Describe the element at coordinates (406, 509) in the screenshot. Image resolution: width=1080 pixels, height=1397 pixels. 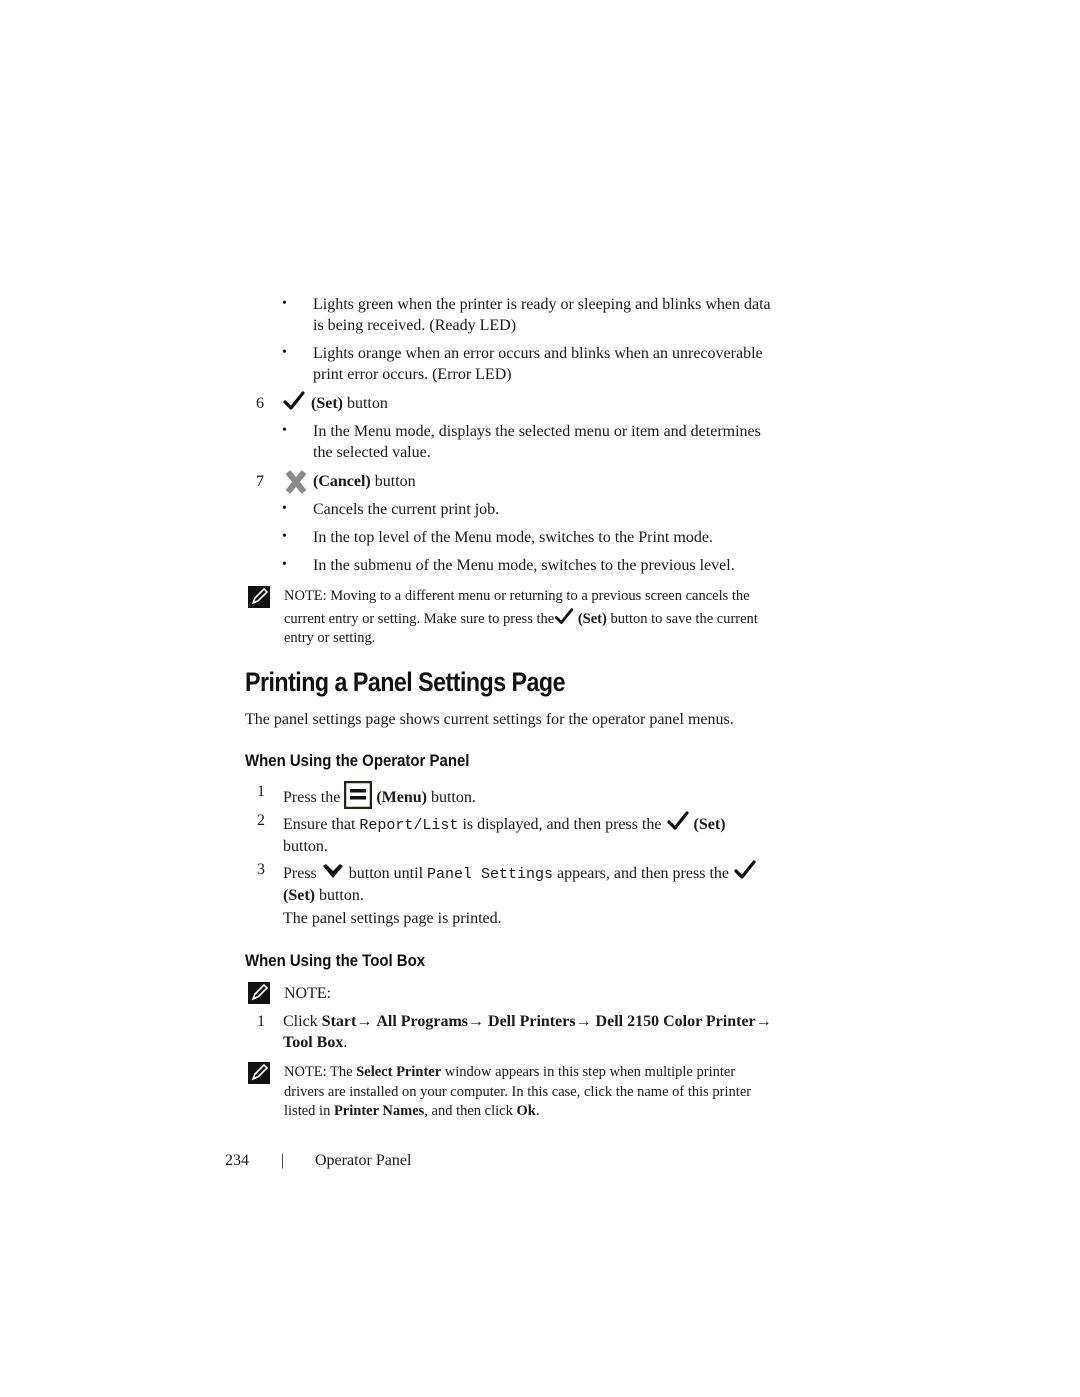
I see `bullet-text: Cancels the current print job.` at that location.